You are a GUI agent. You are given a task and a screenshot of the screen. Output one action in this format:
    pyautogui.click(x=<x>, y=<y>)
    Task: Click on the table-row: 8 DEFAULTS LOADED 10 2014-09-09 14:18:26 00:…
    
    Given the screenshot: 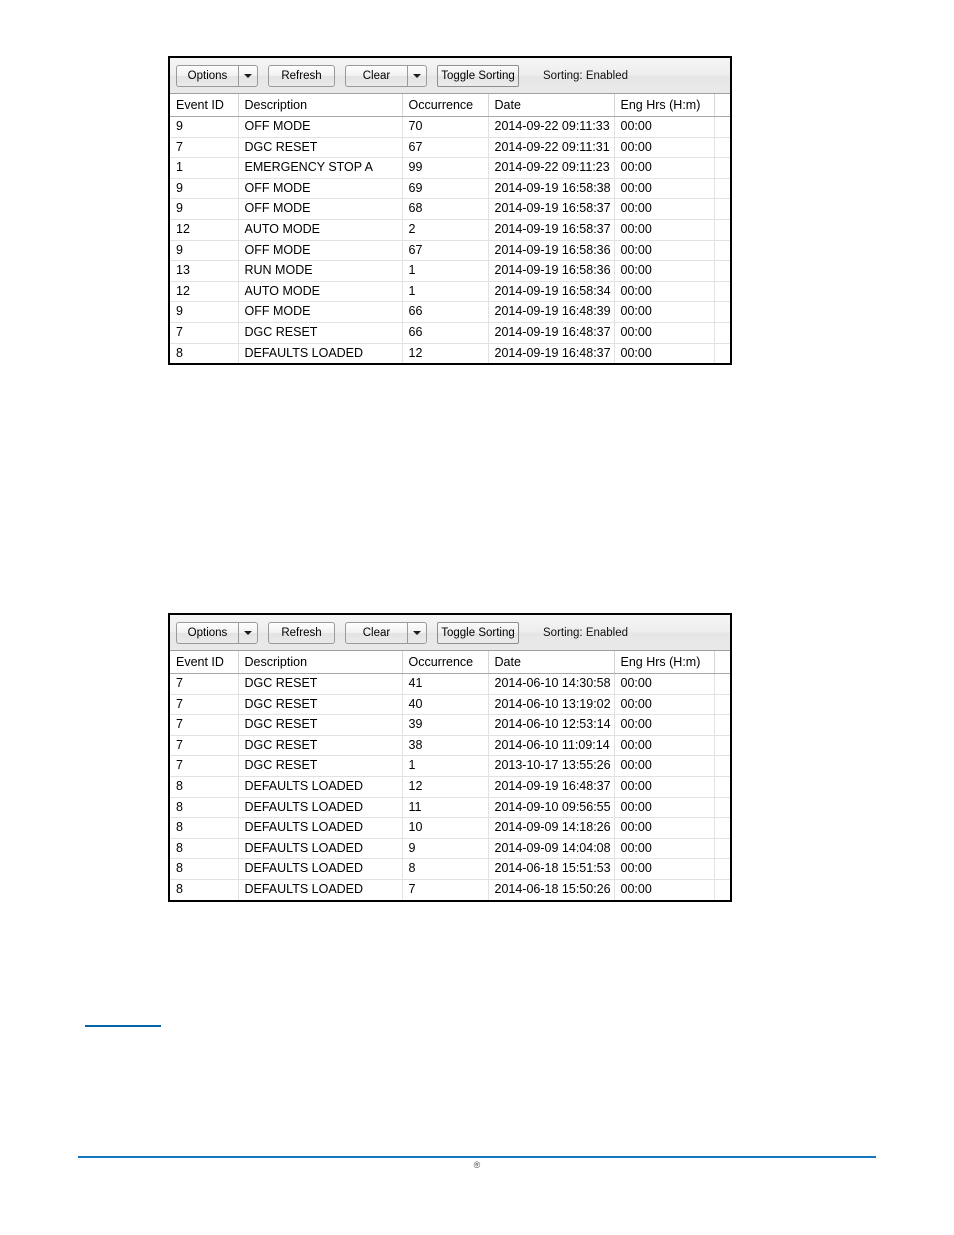 What is the action you would take?
    pyautogui.click(x=450, y=828)
    